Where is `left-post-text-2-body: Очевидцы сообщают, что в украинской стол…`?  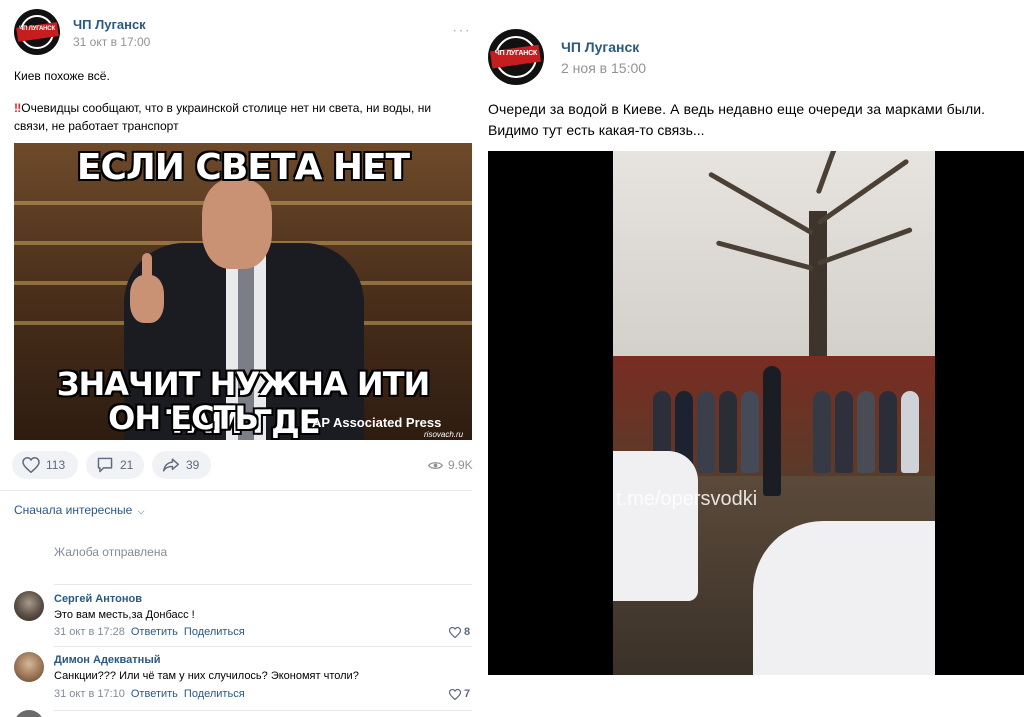
left-post-text-2-body: Очевидцы сообщают, что в украинской стол… is located at coordinates (226, 108).